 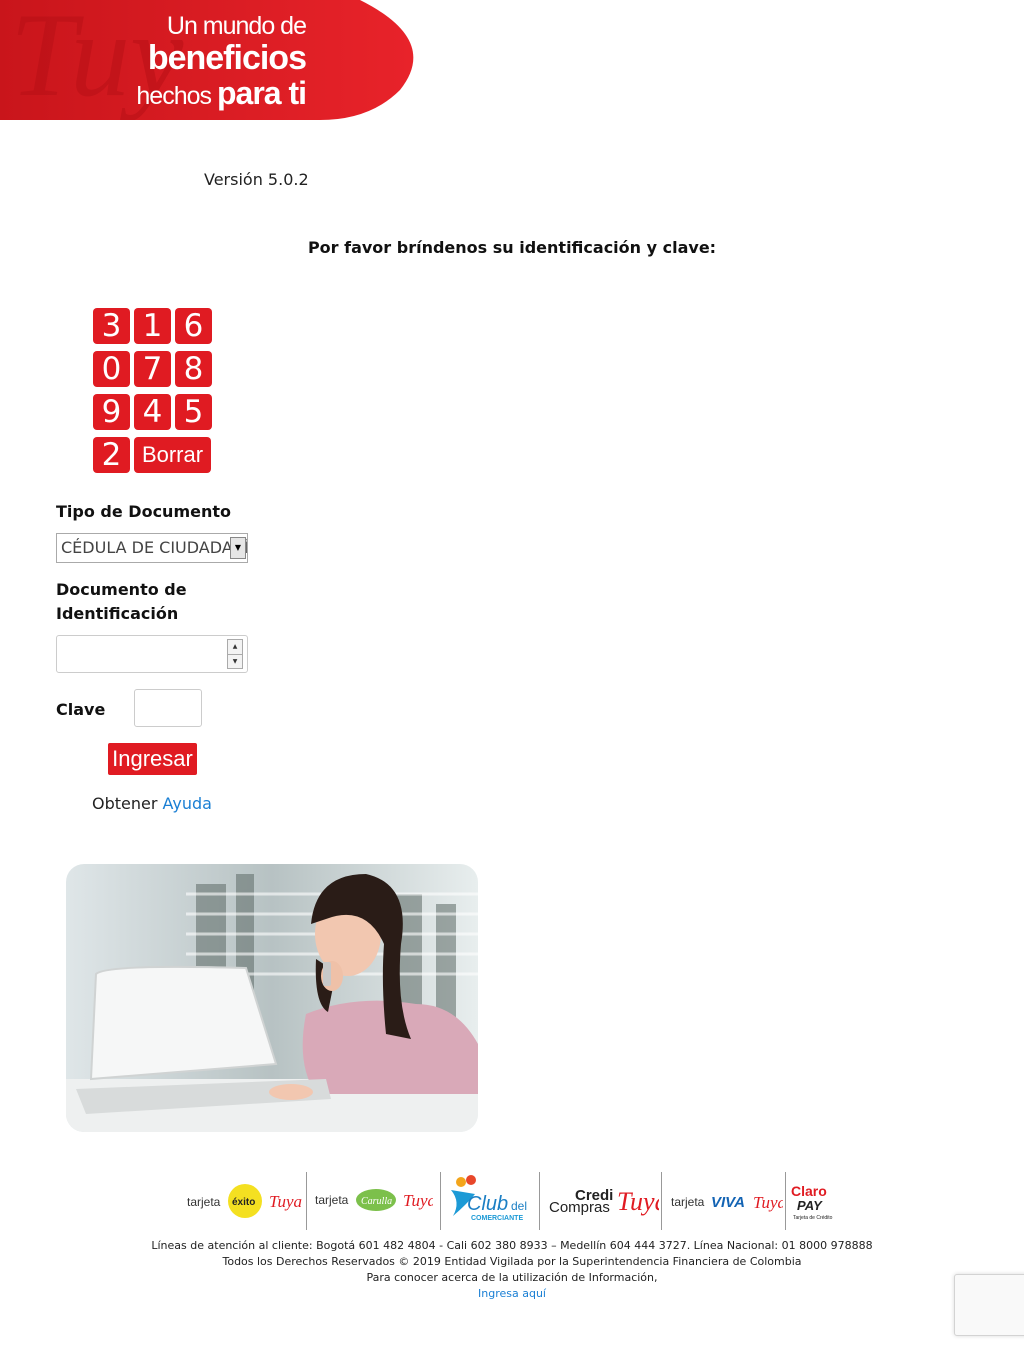 What do you see at coordinates (143, 511) in the screenshot?
I see `doc-type-label: Tipo de Documento` at bounding box center [143, 511].